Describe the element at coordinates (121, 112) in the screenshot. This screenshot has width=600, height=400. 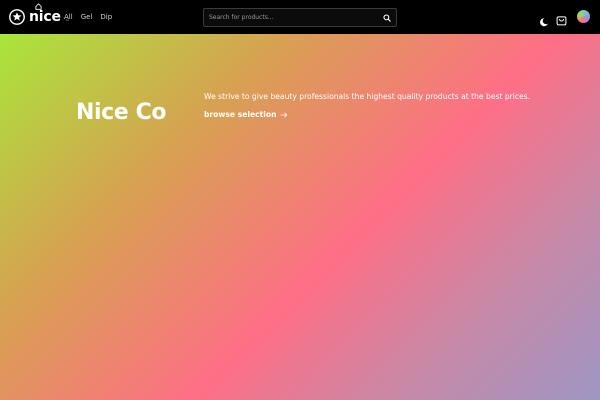
I see `hero-title: Nice Co` at that location.